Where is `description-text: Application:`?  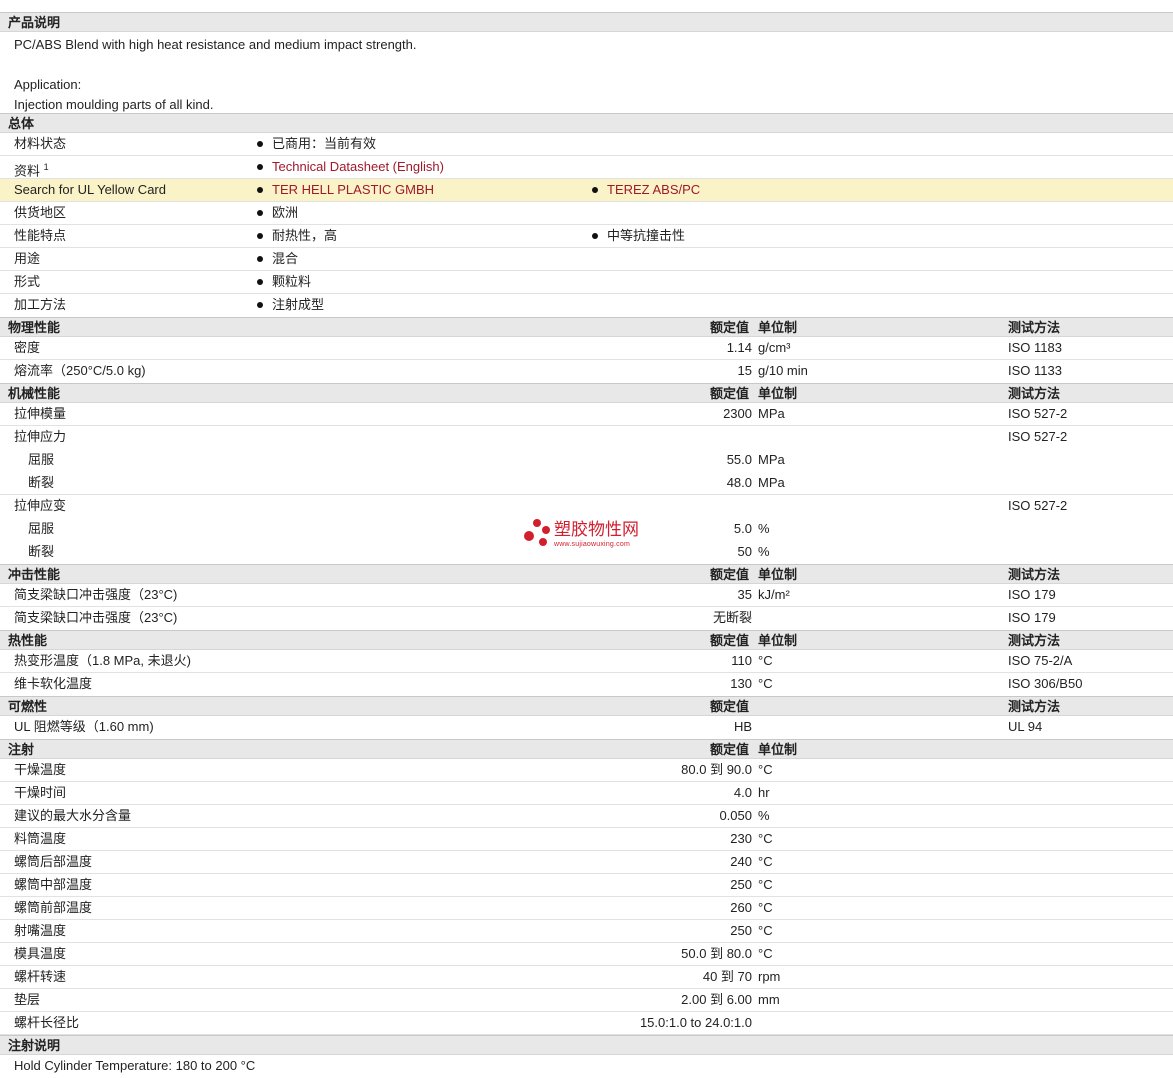 description-text: Application: is located at coordinates (48, 84).